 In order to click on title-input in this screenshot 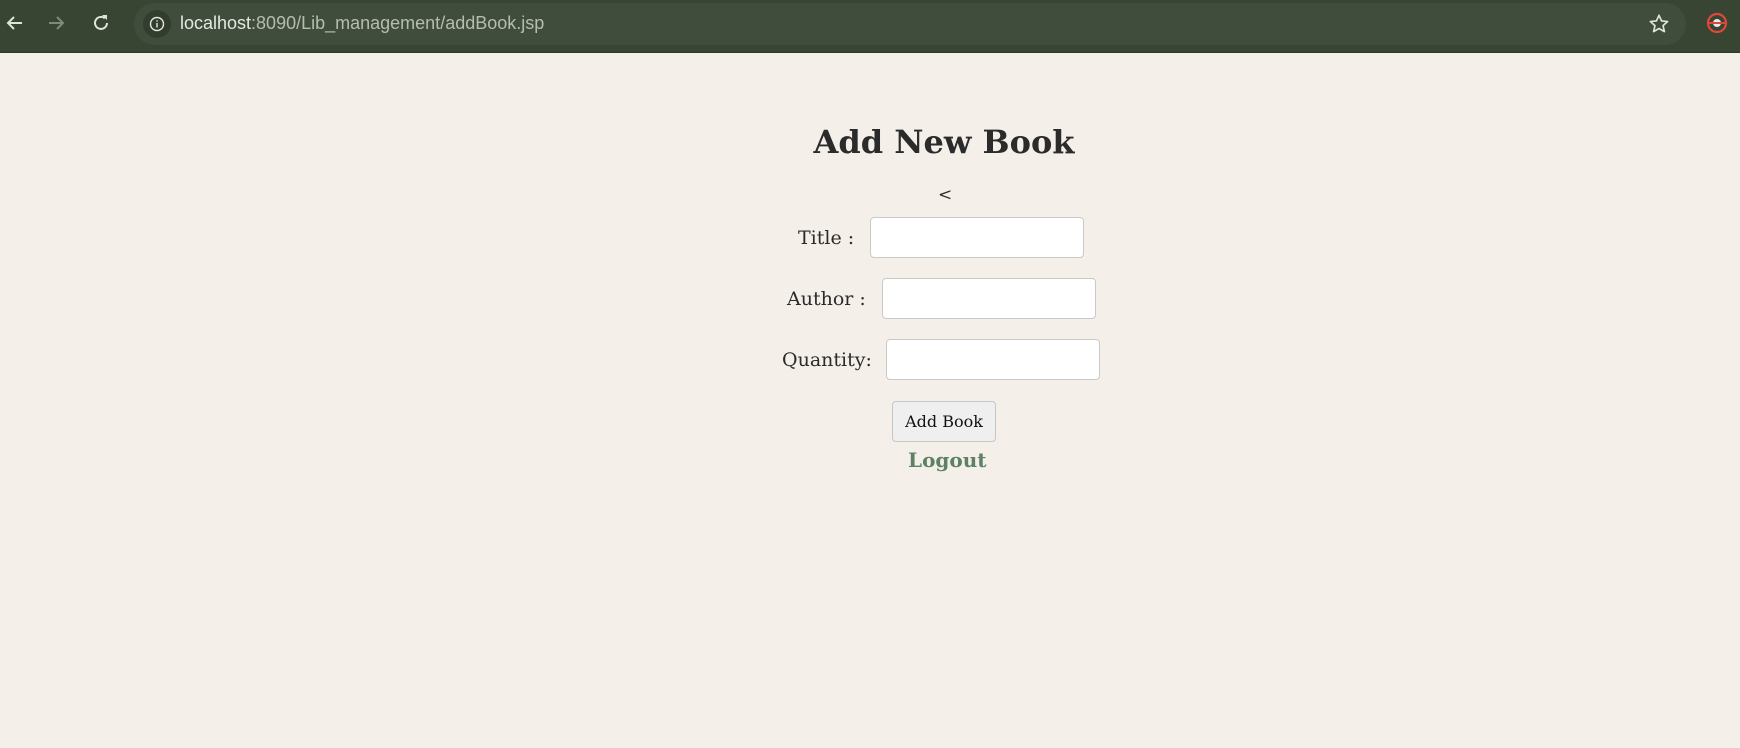, I will do `click(977, 237)`.